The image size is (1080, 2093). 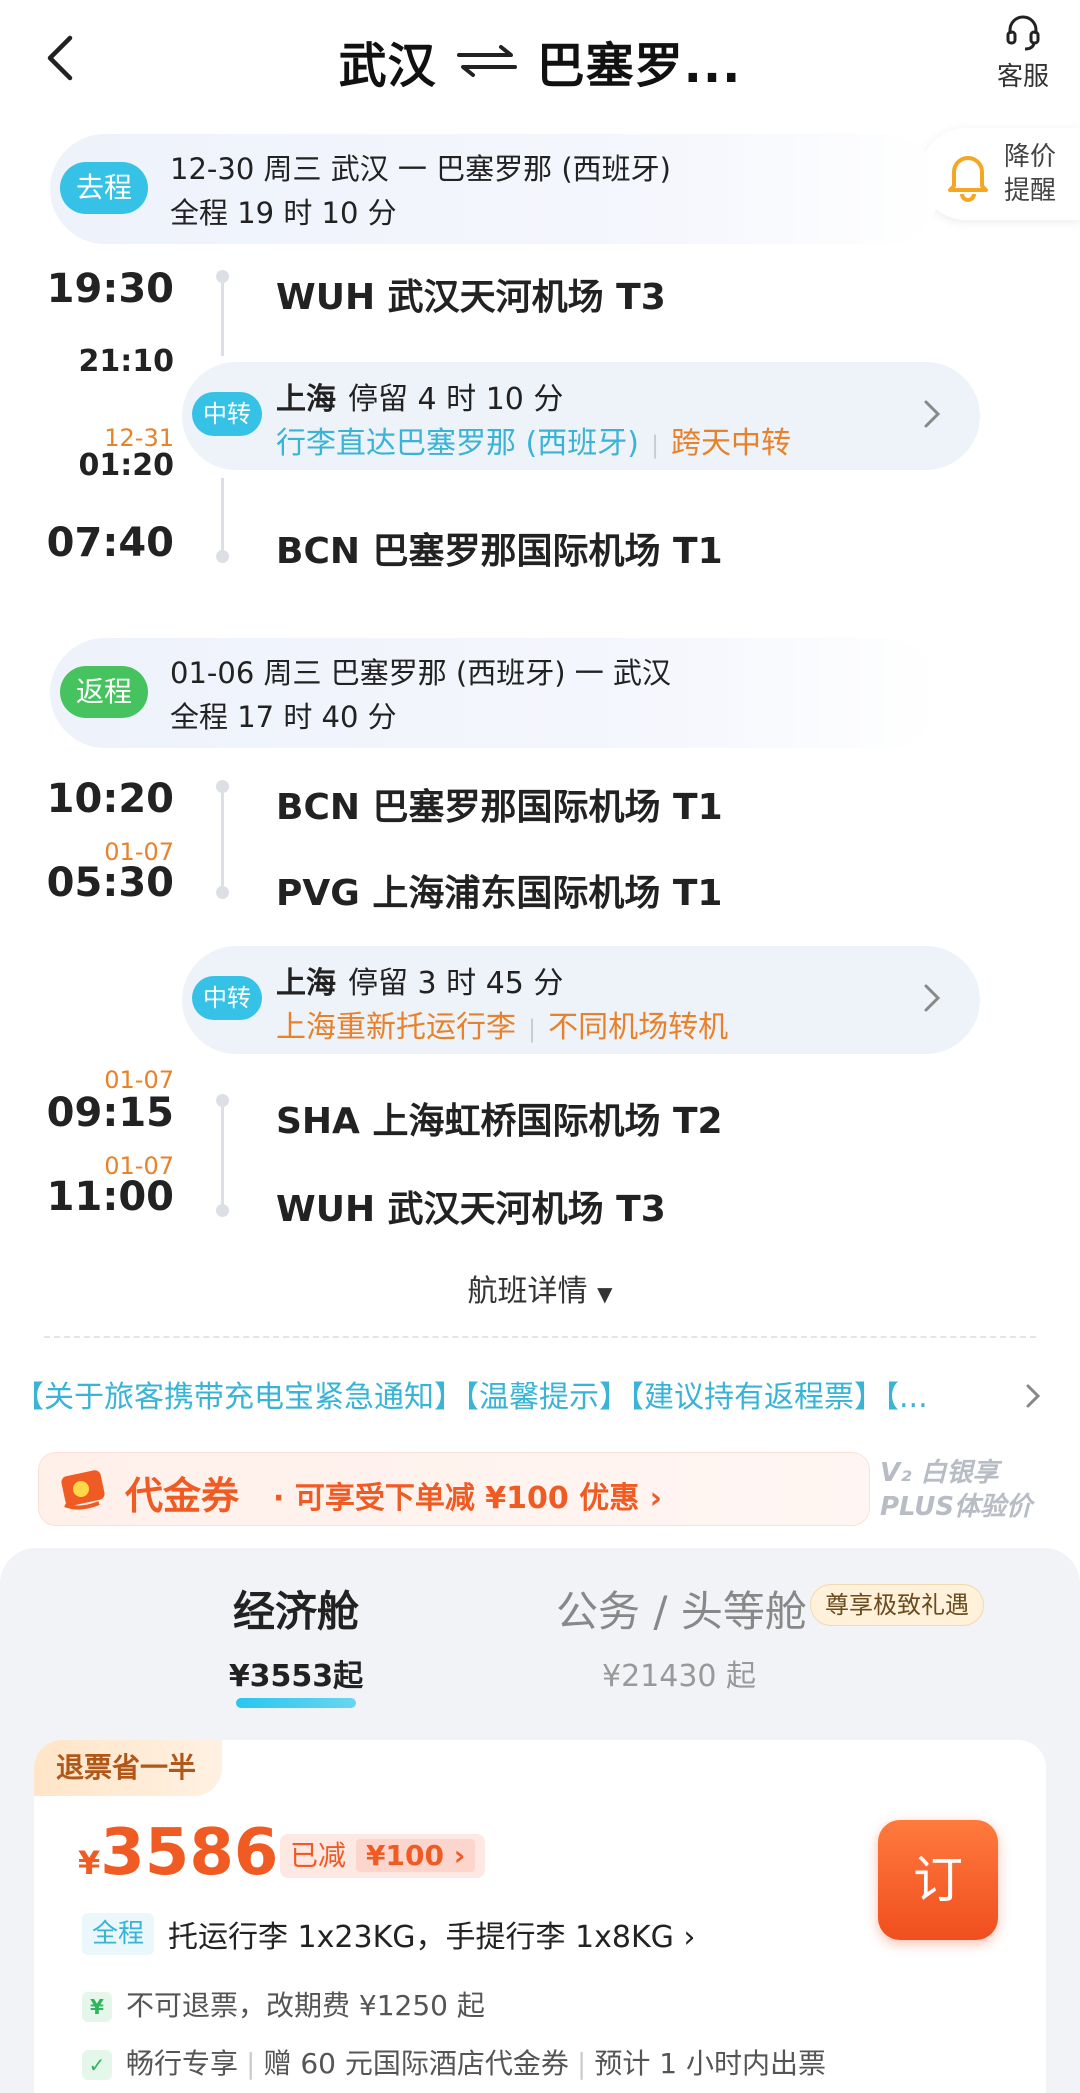 I want to click on customer-service-label: 客服, so click(x=1022, y=77).